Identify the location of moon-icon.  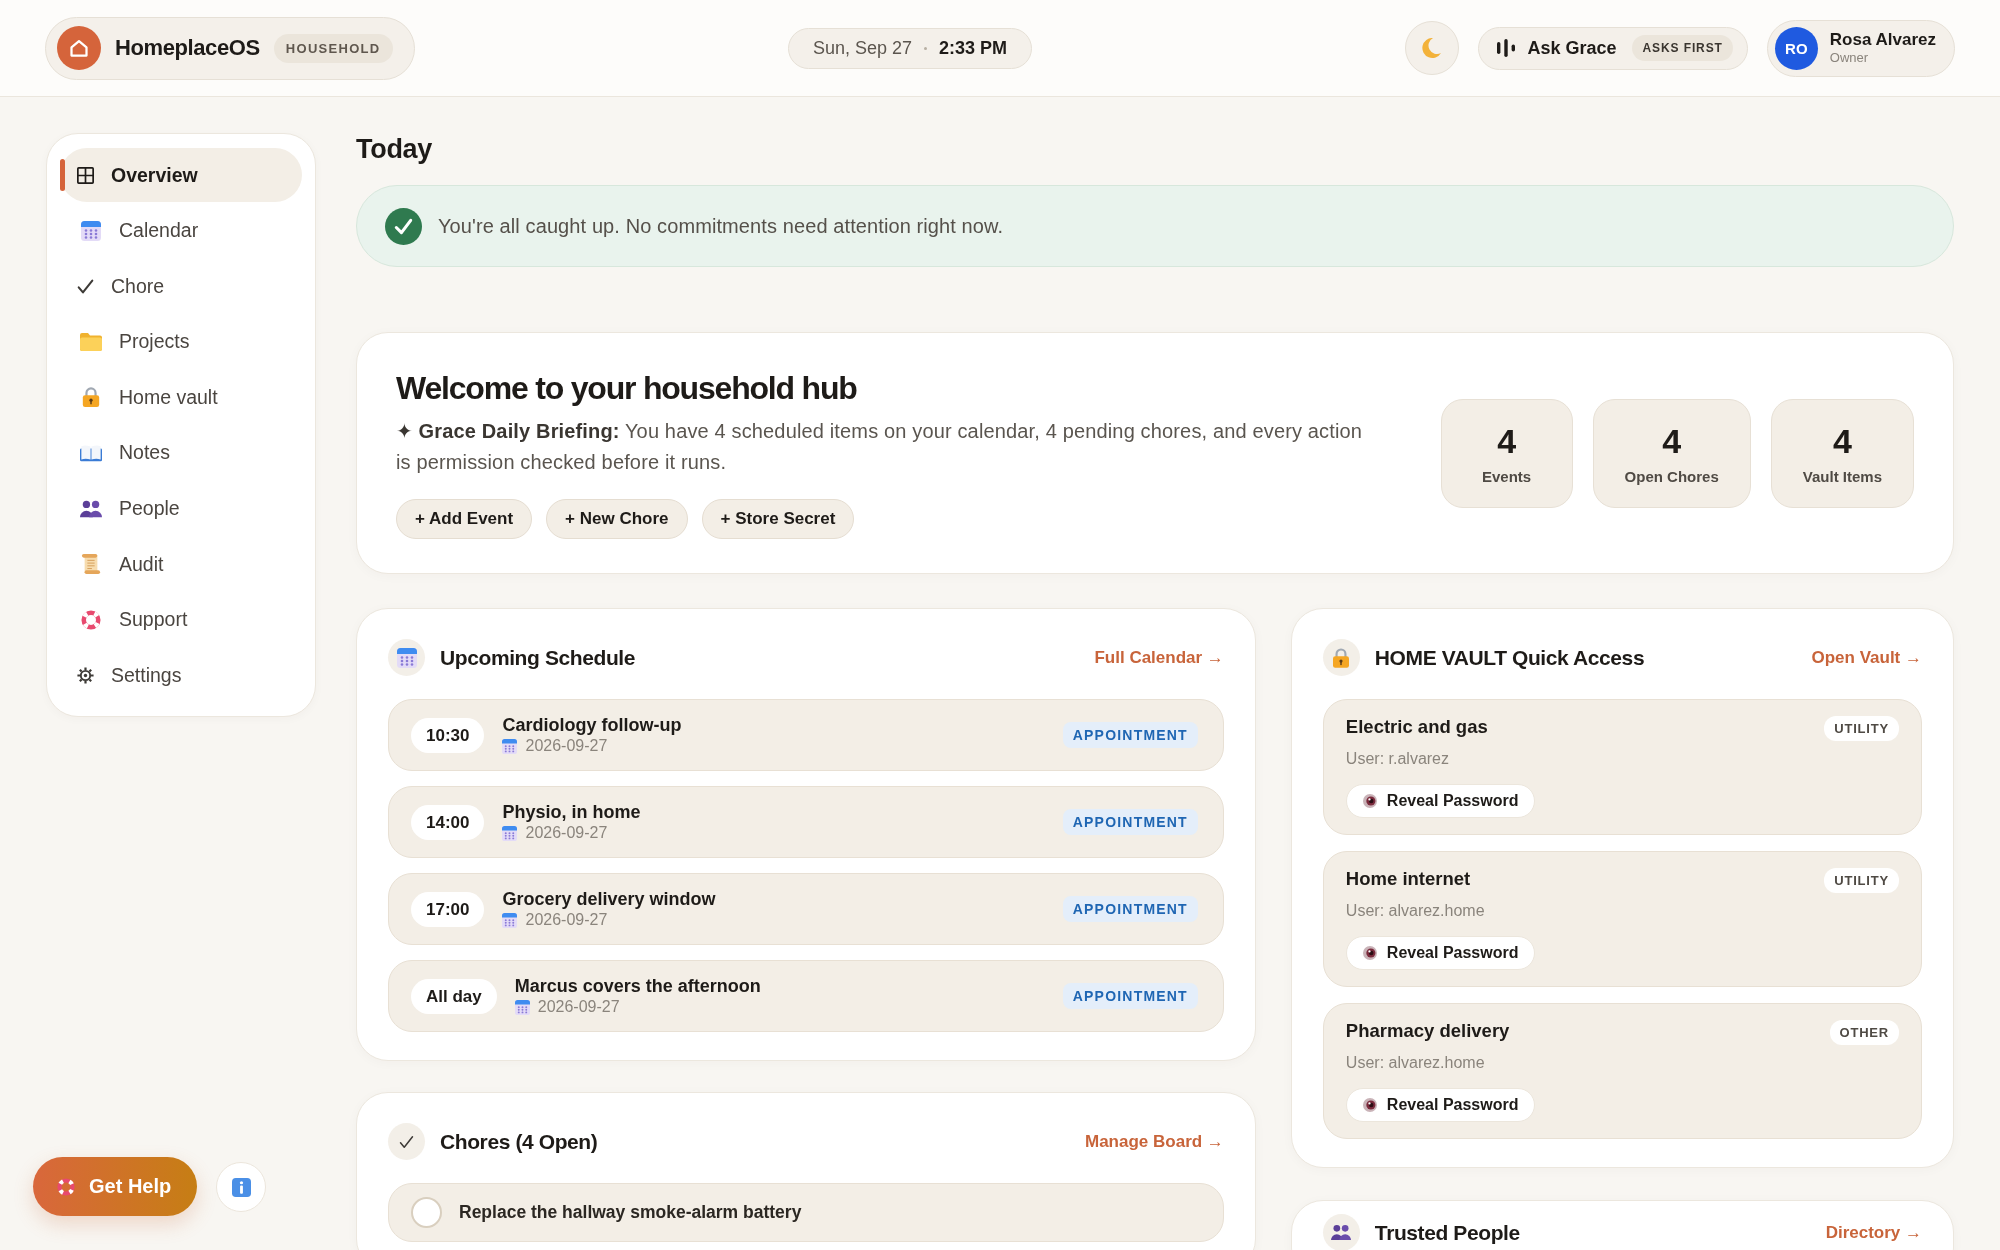
(1432, 48).